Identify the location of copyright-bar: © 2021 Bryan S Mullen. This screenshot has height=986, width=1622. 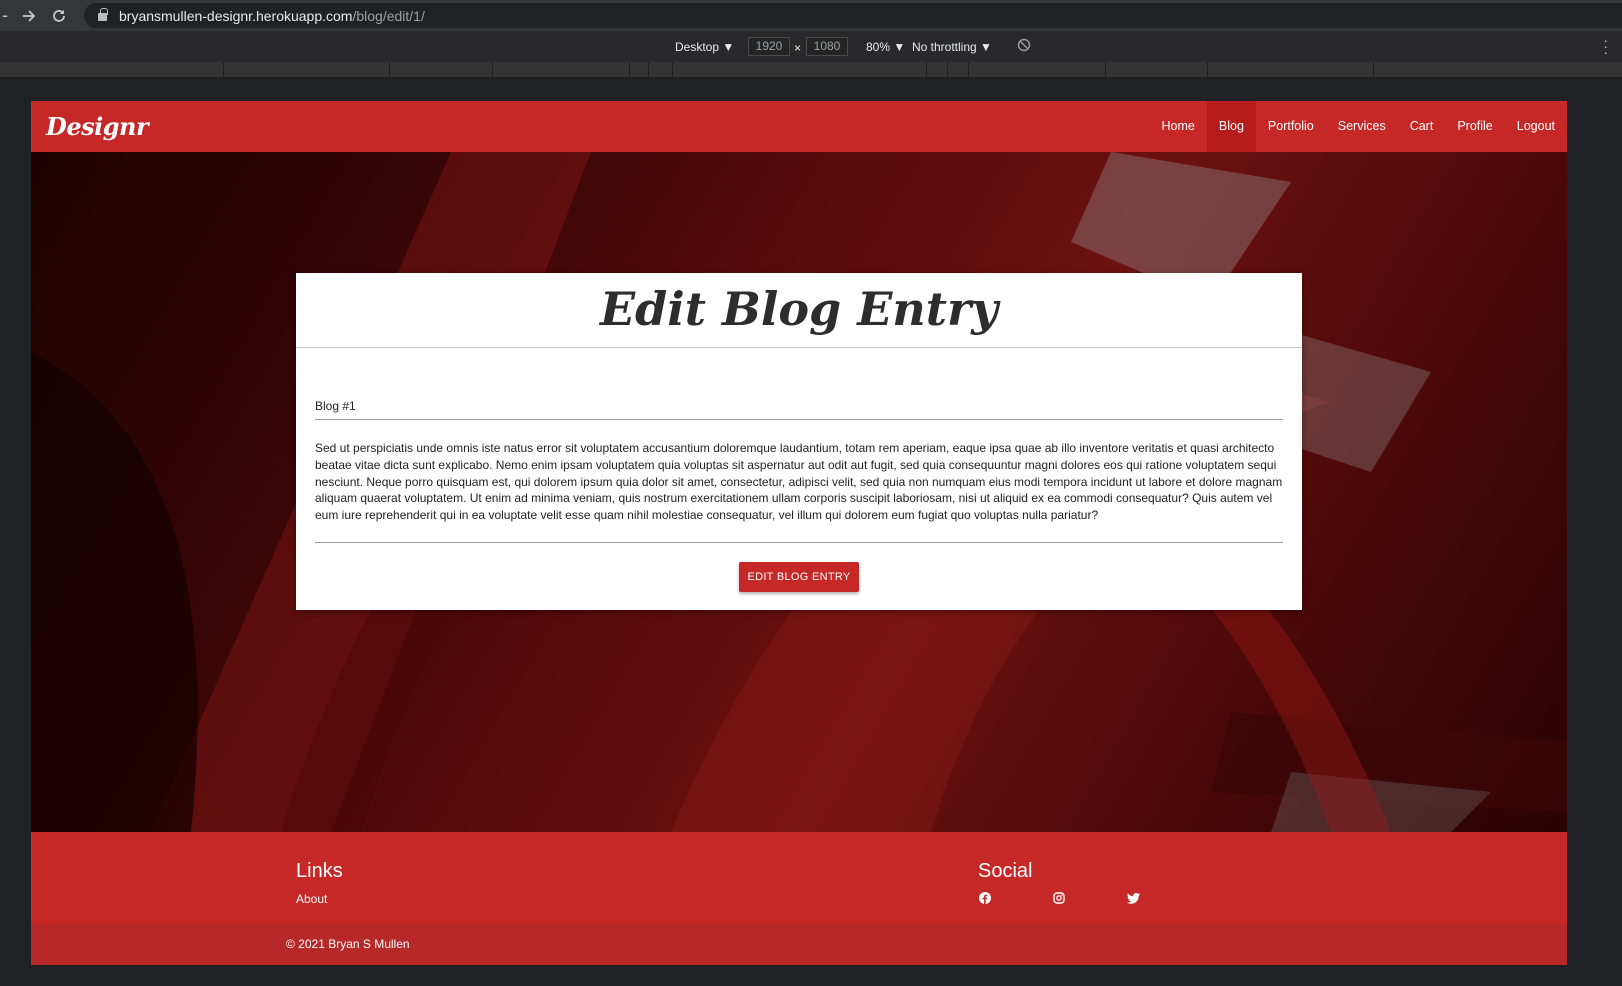
(799, 944).